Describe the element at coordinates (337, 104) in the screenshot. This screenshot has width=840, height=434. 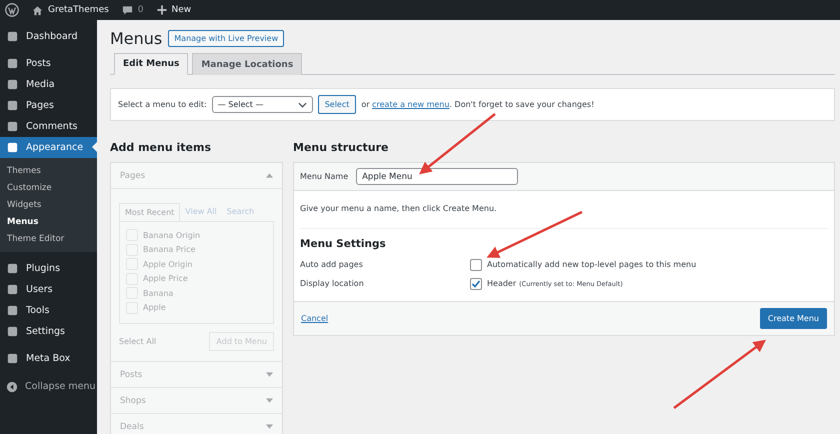
I see `select-button: Select` at that location.